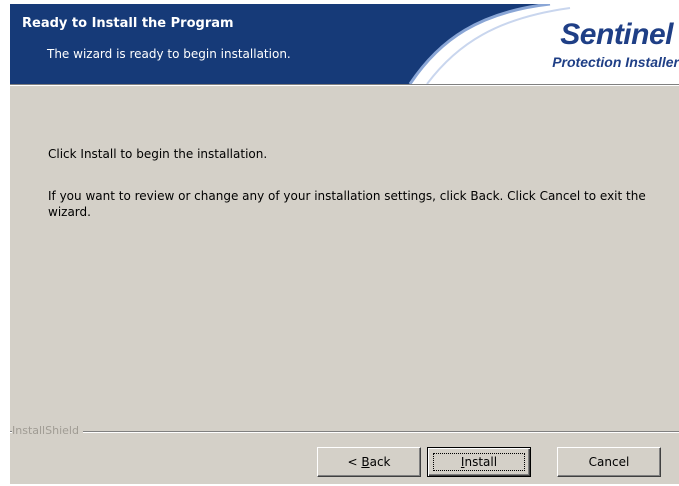 Image resolution: width=679 pixels, height=486 pixels. I want to click on cancel-button-label: Cancel, so click(609, 462).